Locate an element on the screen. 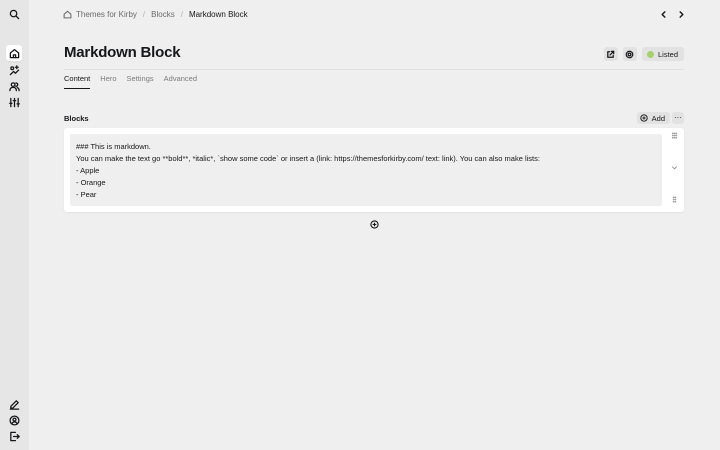 The height and width of the screenshot is (450, 720). breadcrumb-item-site: Themes for Kirby is located at coordinates (100, 14).